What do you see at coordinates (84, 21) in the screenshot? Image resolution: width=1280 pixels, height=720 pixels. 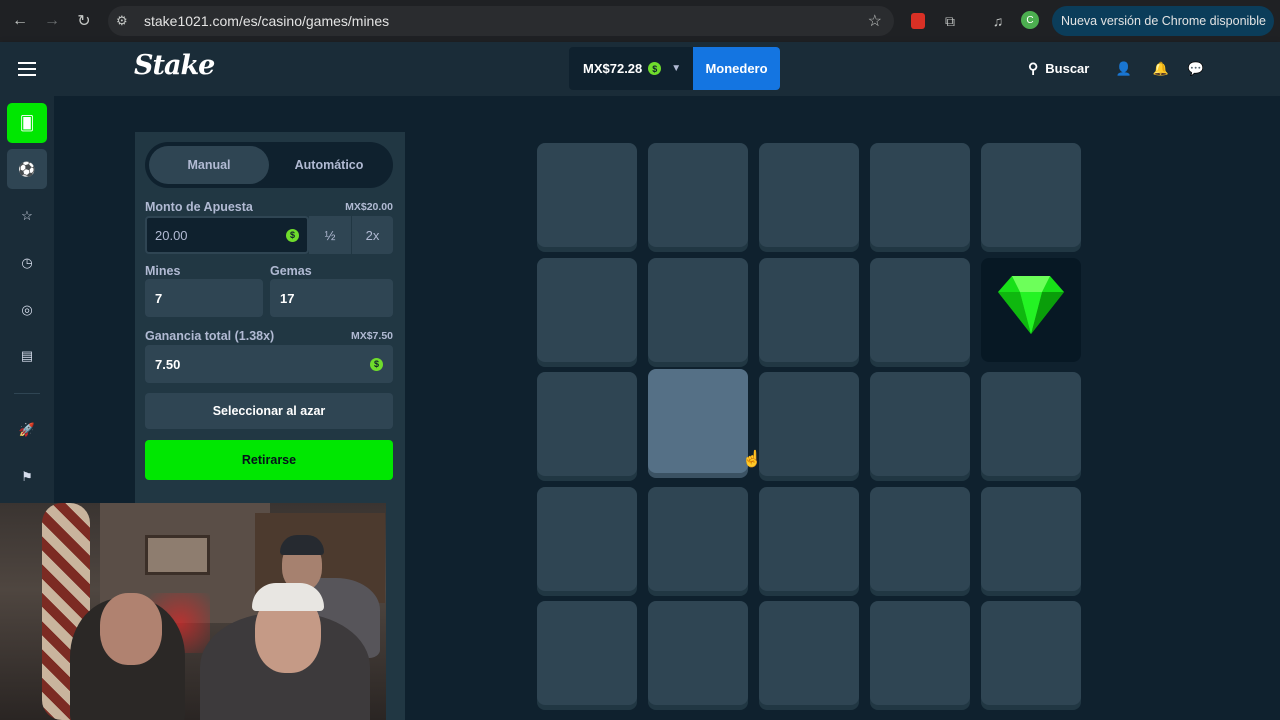 I see `reload-icon: ↻` at bounding box center [84, 21].